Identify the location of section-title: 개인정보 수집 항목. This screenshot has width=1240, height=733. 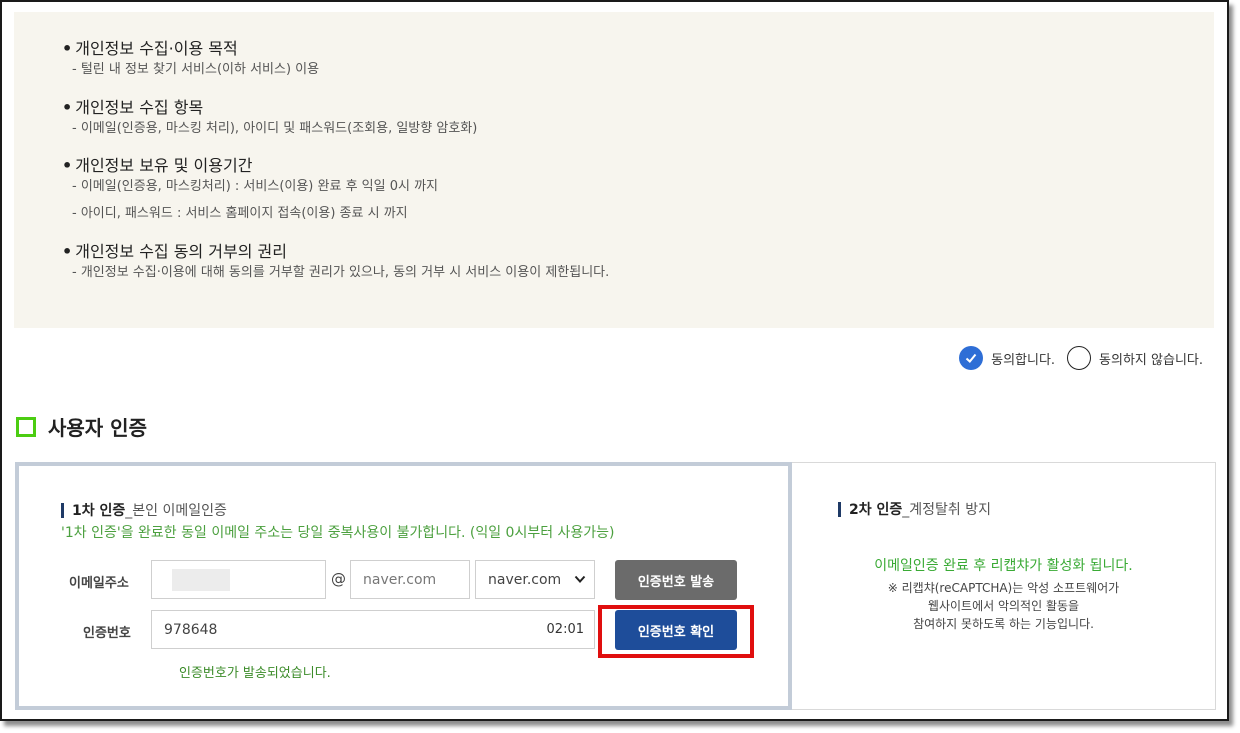
(139, 107).